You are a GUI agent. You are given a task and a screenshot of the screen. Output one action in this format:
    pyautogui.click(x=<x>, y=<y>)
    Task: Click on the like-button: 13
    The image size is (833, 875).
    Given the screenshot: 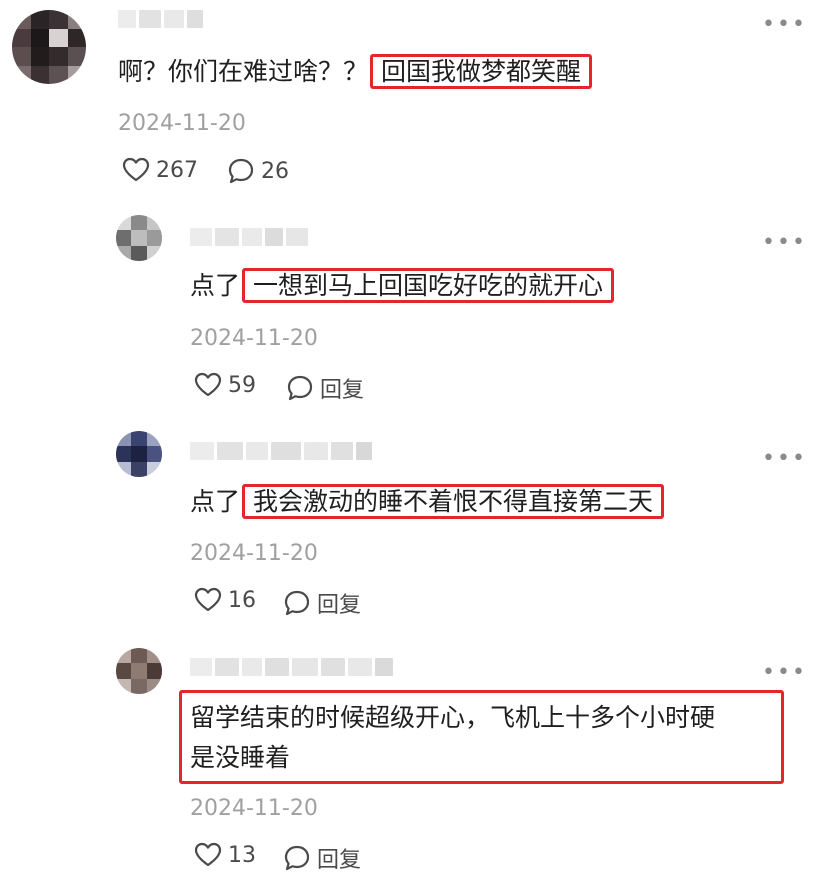 What is the action you would take?
    pyautogui.click(x=225, y=855)
    